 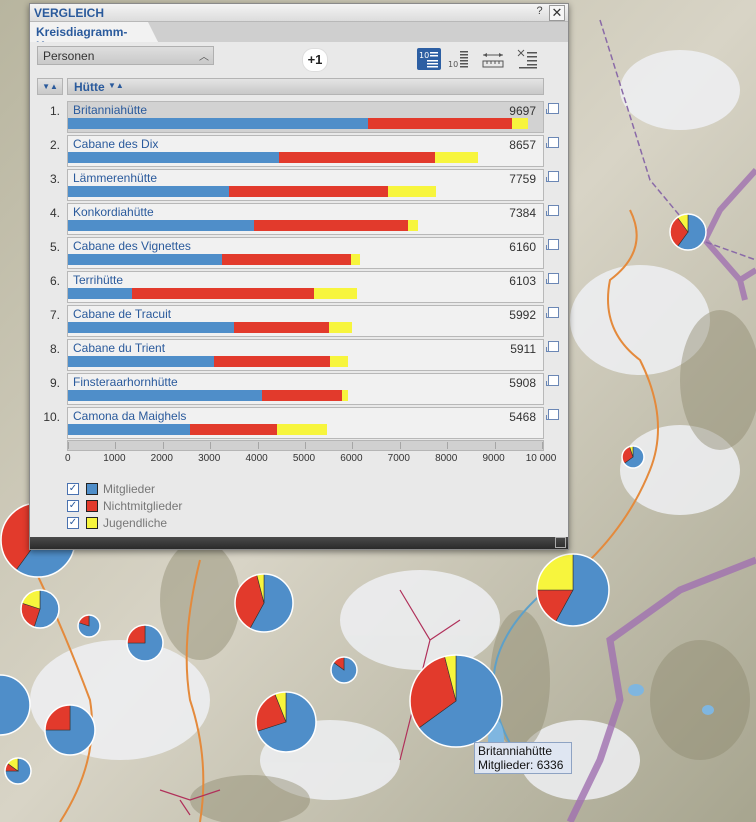 What do you see at coordinates (299, 13) in the screenshot?
I see `panel-titlebar: VERGLEICH ? ✕` at bounding box center [299, 13].